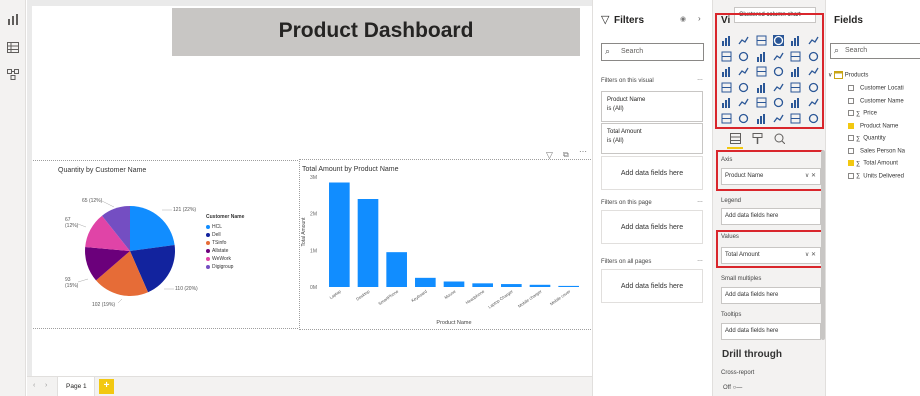 The width and height of the screenshot is (920, 396). What do you see at coordinates (217, 227) in the screenshot?
I see `legend-label: HCL` at bounding box center [217, 227].